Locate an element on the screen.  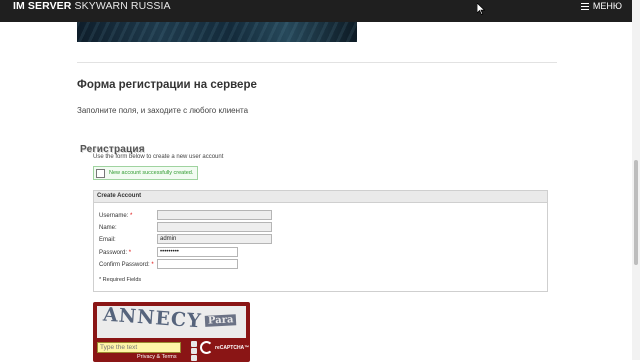
captcha-controls is located at coordinates (194, 351).